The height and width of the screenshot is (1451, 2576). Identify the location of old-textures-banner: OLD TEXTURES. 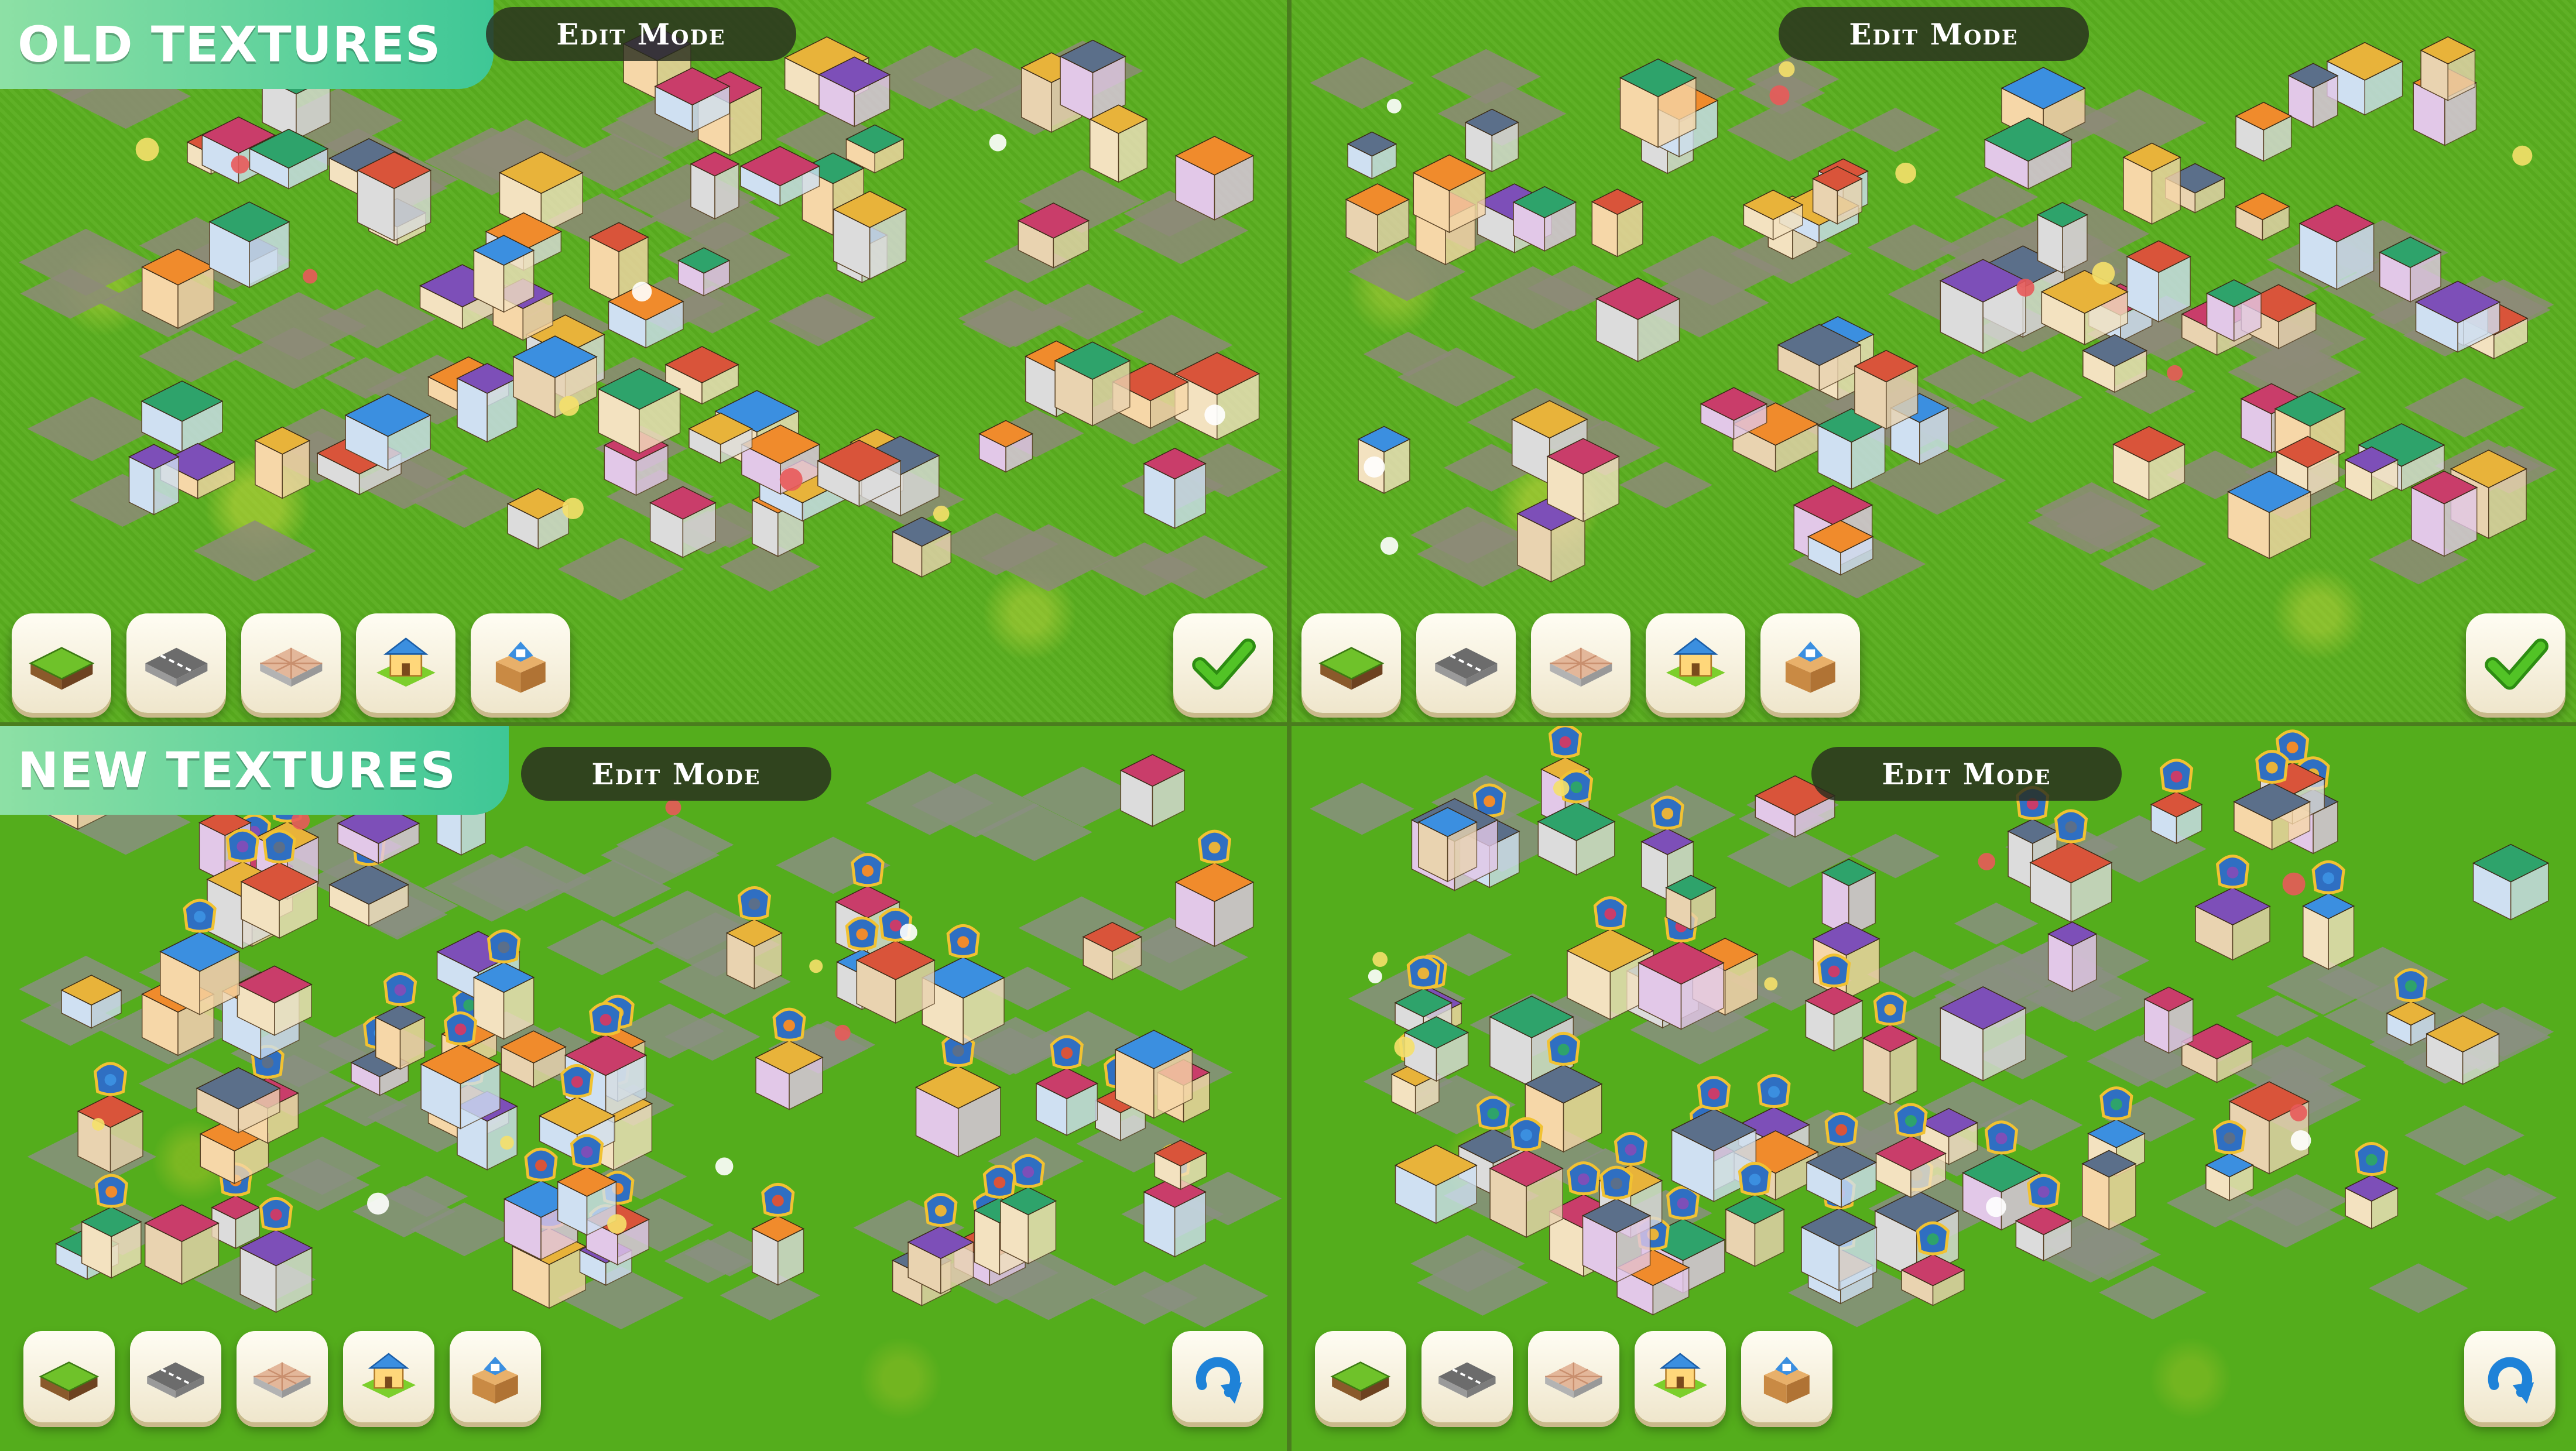
(247, 44).